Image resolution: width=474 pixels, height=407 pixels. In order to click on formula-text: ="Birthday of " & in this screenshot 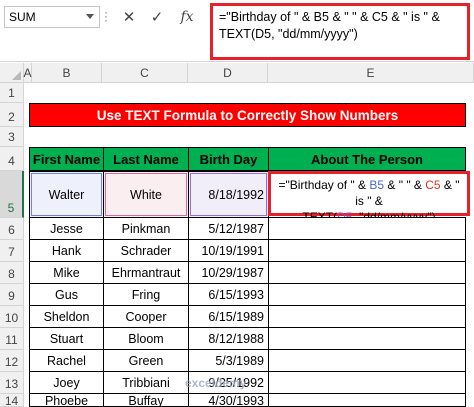, I will do `click(324, 185)`.